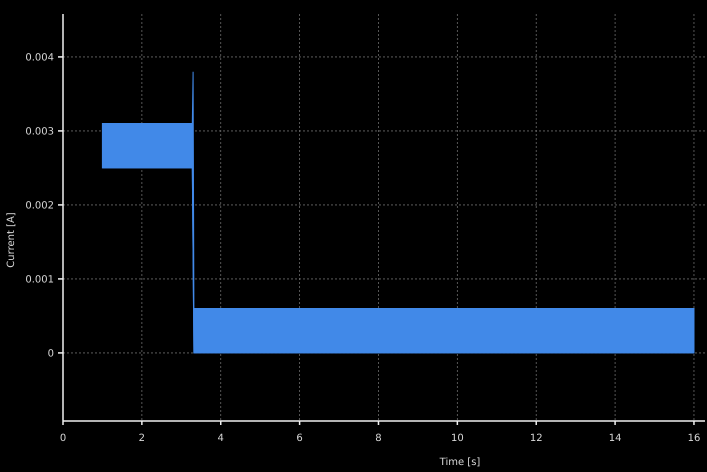 The height and width of the screenshot is (472, 707). Describe the element at coordinates (694, 438) in the screenshot. I see `x-tick-label: 16` at that location.